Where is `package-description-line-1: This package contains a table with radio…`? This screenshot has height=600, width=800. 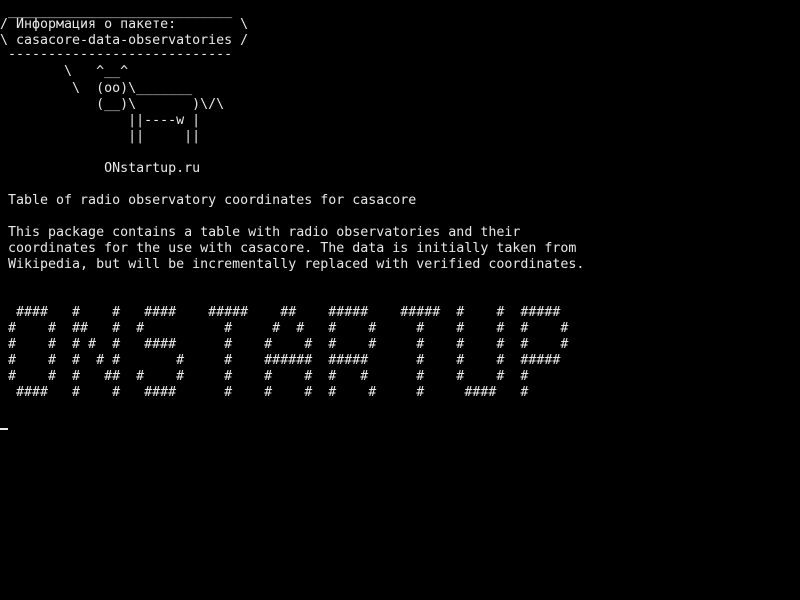
package-description-line-1: This package contains a table with radio… is located at coordinates (260, 232).